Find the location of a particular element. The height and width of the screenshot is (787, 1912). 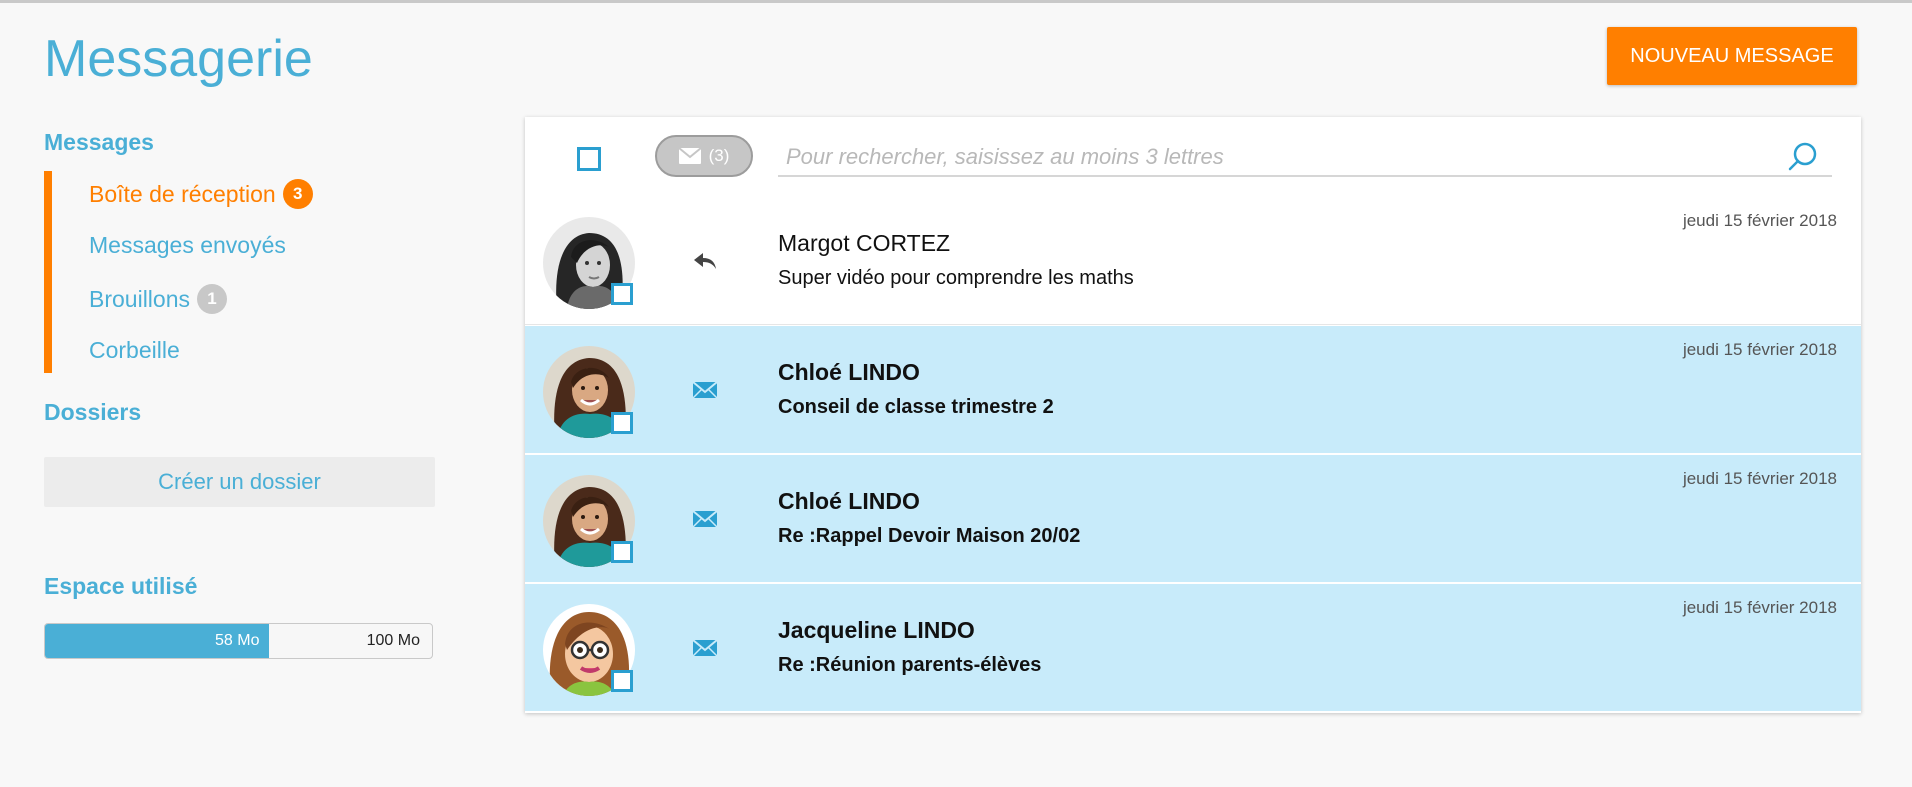

sidebar-item-label: Corbeille is located at coordinates (134, 350).